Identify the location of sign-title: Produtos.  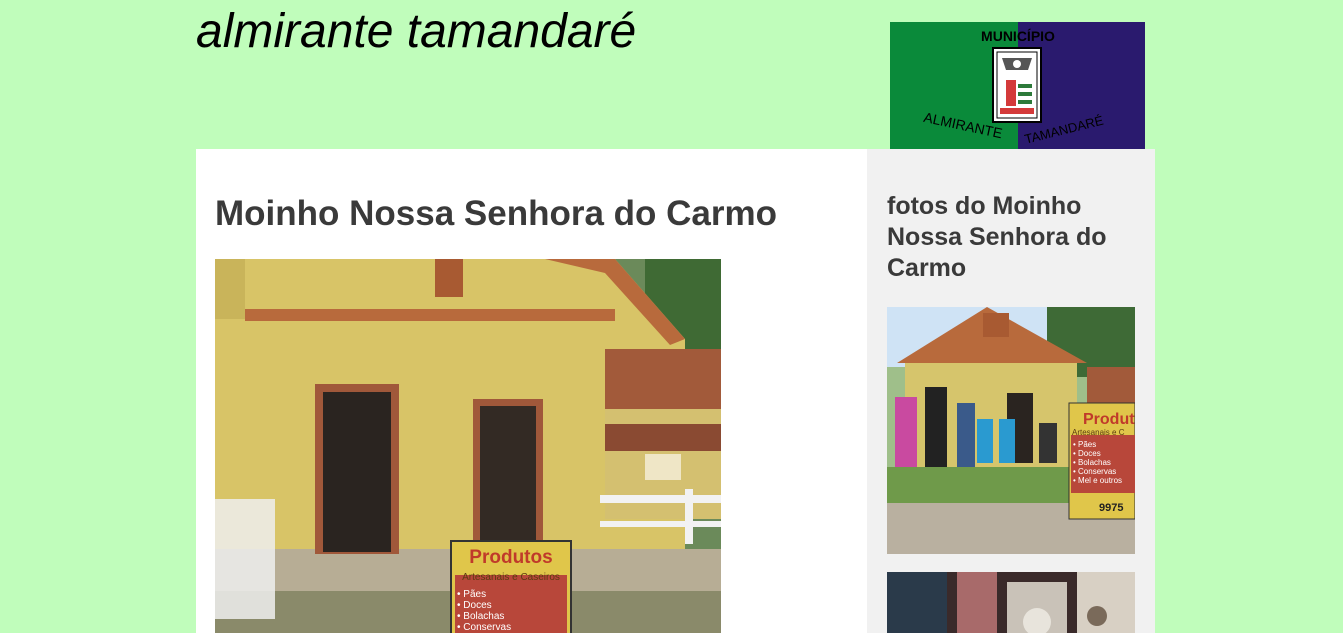
(510, 557).